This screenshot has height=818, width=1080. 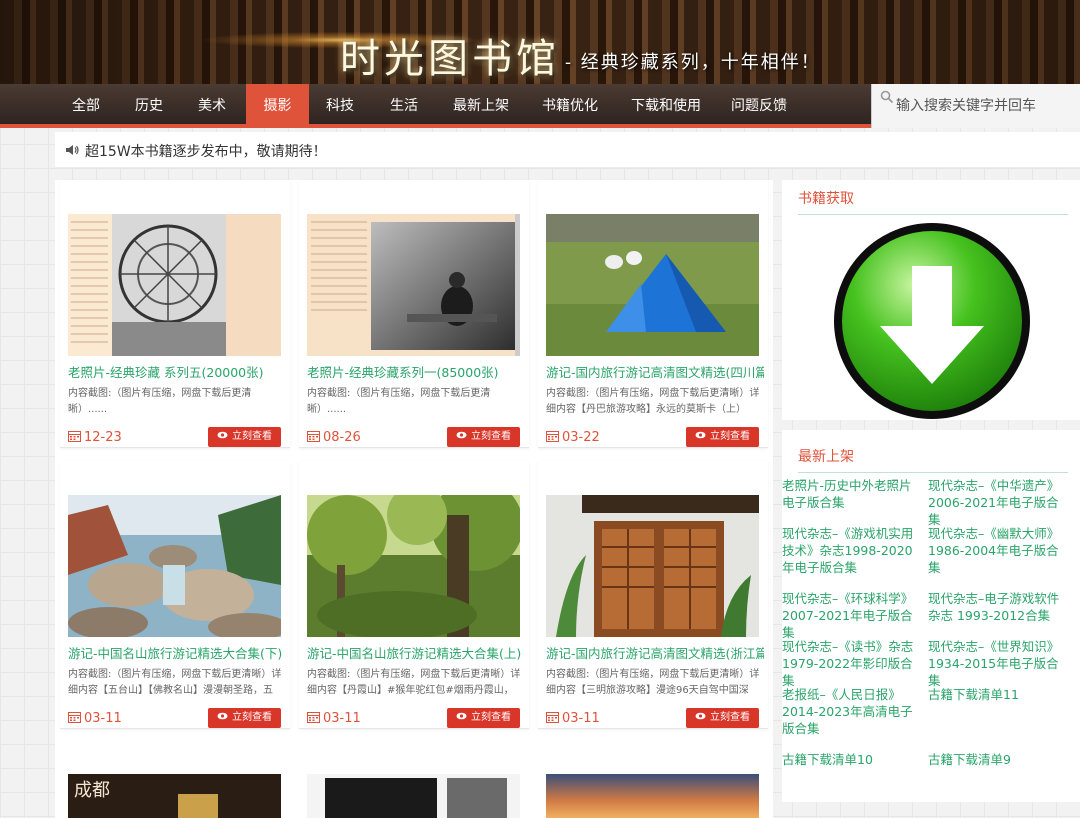 I want to click on new-arrival-link: 现代杂志–《环球科学》2007-2021年电子版合集, so click(x=851, y=615).